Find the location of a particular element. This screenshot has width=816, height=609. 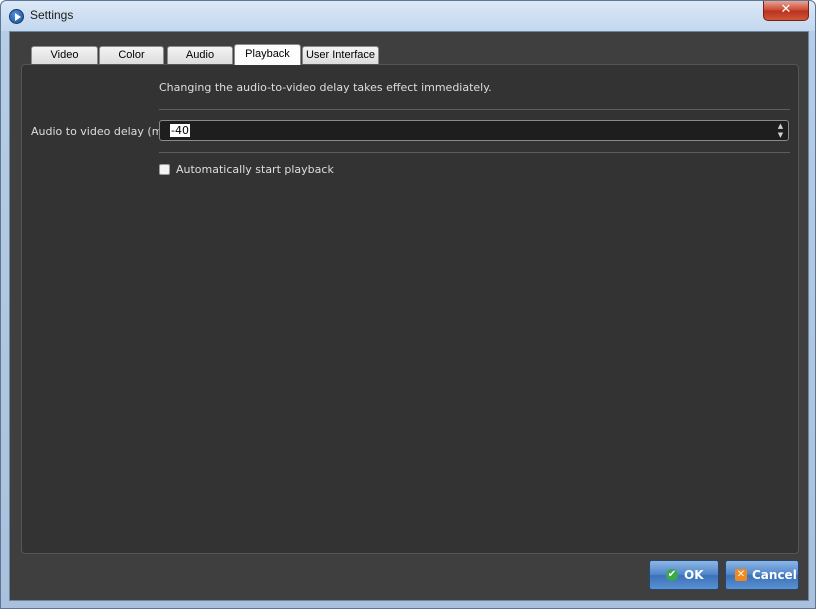

ok-label: OK is located at coordinates (694, 575).